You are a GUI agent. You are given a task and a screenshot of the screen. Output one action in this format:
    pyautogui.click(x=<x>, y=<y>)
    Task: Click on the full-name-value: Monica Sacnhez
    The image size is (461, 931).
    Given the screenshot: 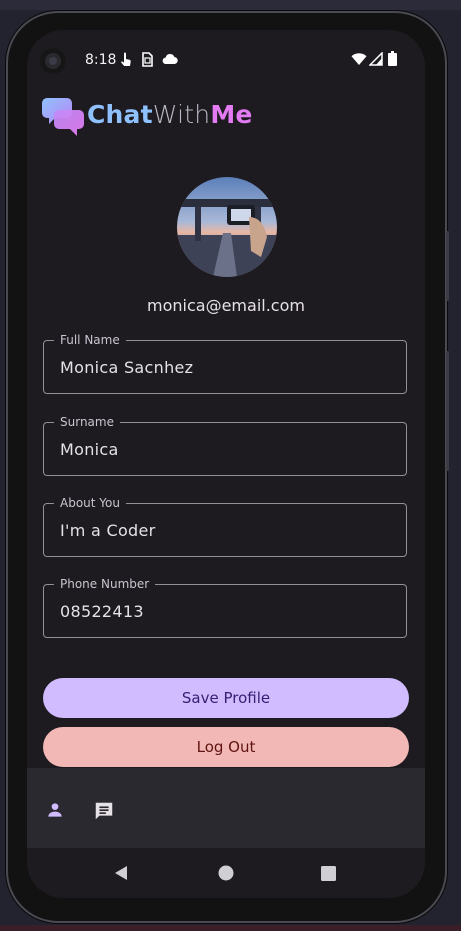 What is the action you would take?
    pyautogui.click(x=126, y=367)
    